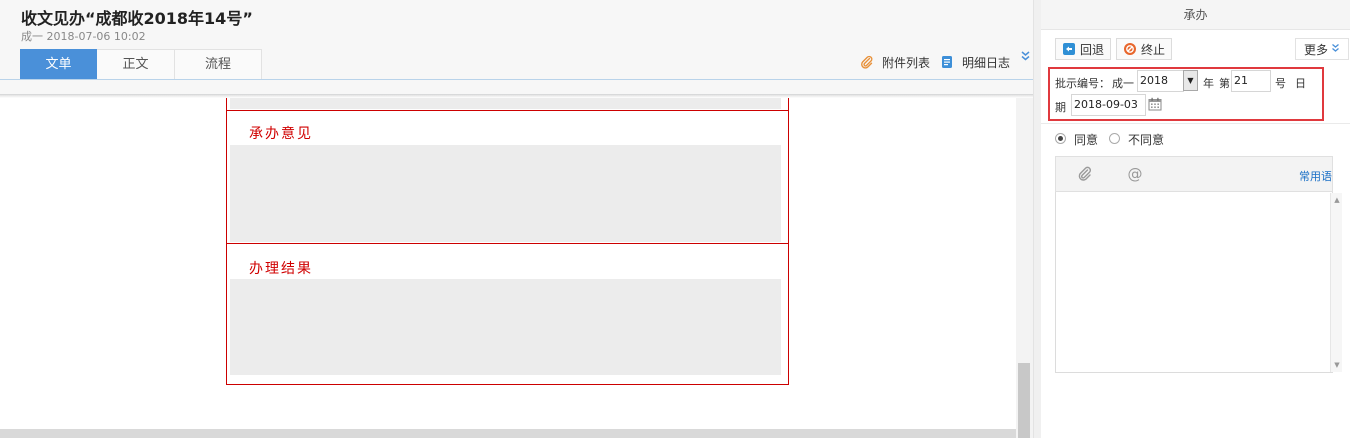 The height and width of the screenshot is (438, 1350). What do you see at coordinates (1194, 174) in the screenshot?
I see `opinion-toolbar: @ 常用语` at bounding box center [1194, 174].